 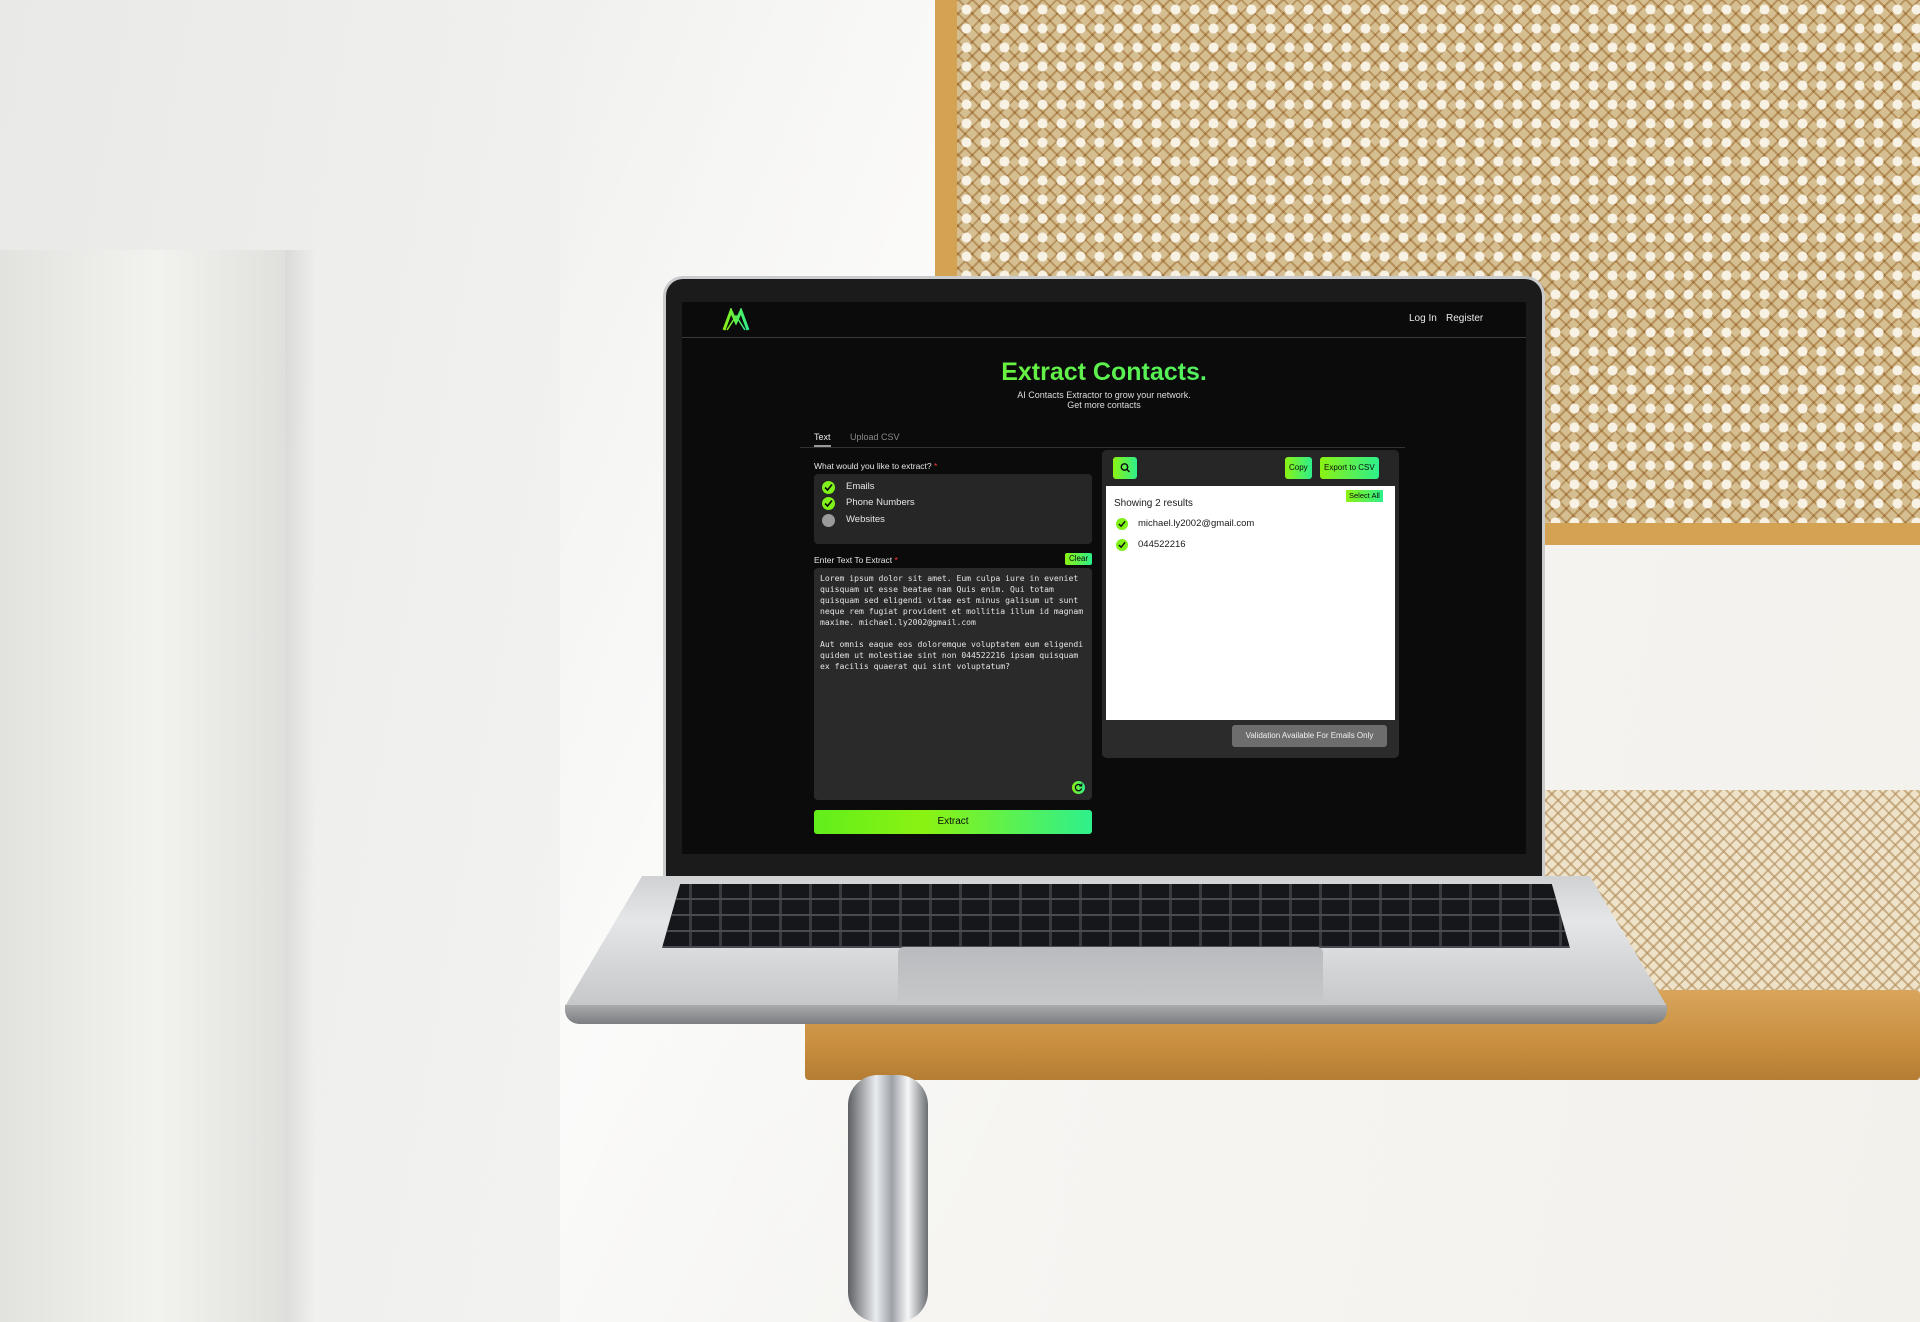 I want to click on option-label: Emails, so click(x=860, y=486).